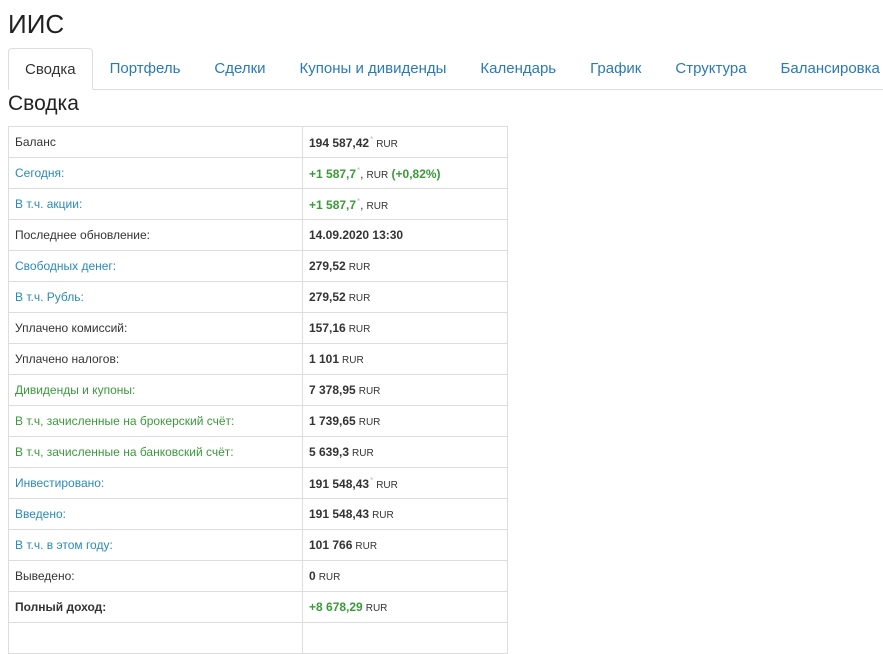 The height and width of the screenshot is (654, 883). Describe the element at coordinates (331, 545) in the screenshot. I see `this-year-value: 101 766` at that location.